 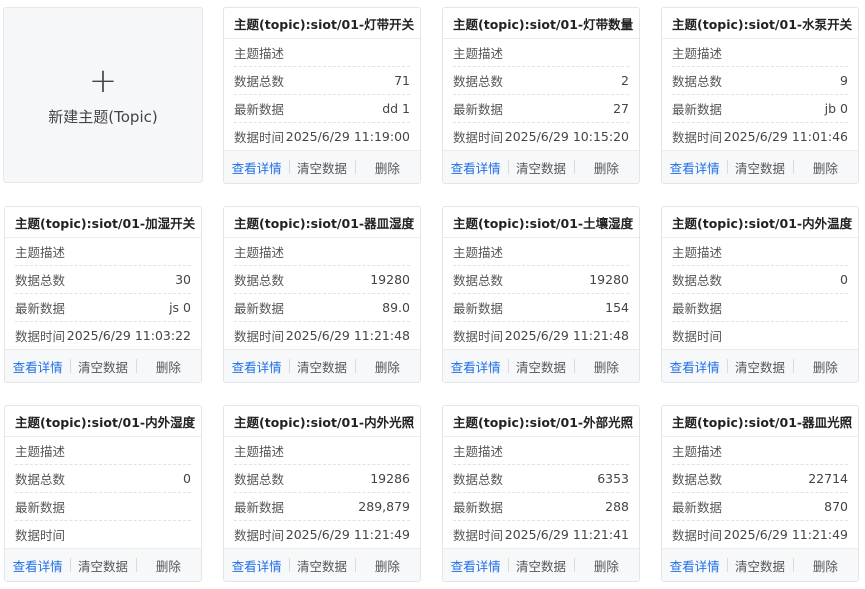 What do you see at coordinates (566, 335) in the screenshot?
I see `time-value: 2025/6/29 11:21:48` at bounding box center [566, 335].